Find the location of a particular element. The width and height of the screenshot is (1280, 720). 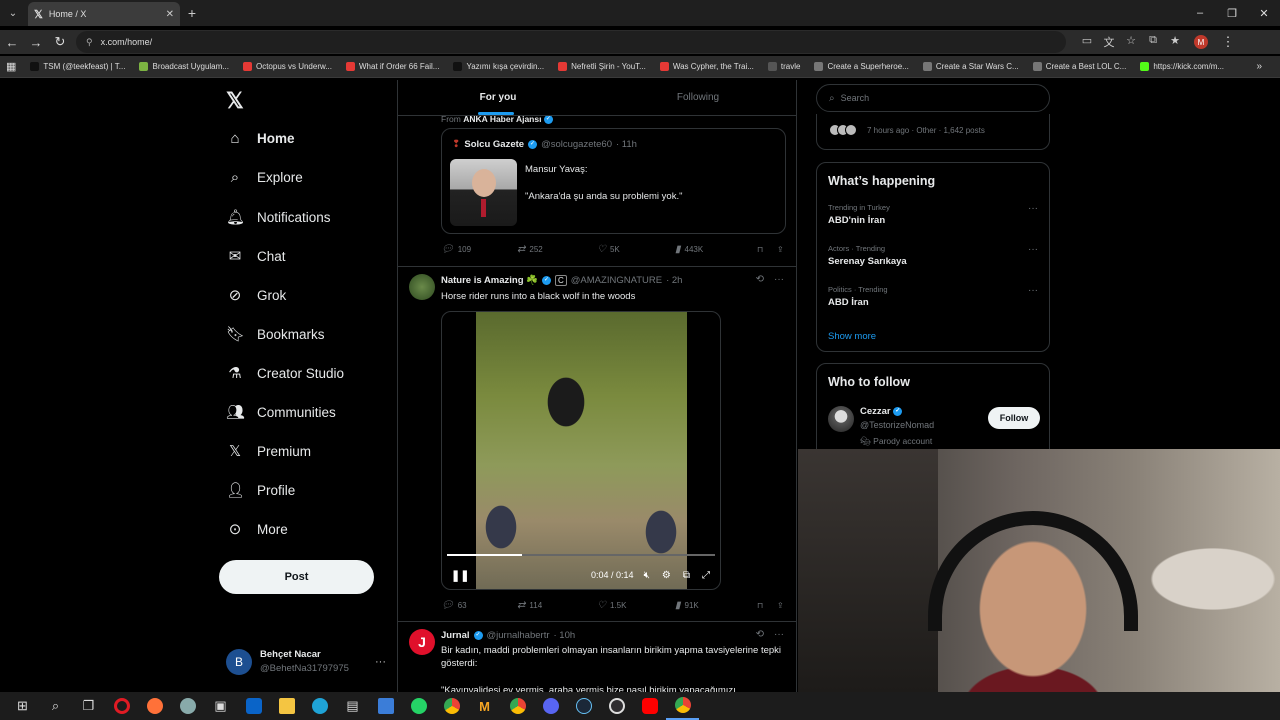

post-author-name: Nature is Amazing ☘️ is located at coordinates (489, 280).